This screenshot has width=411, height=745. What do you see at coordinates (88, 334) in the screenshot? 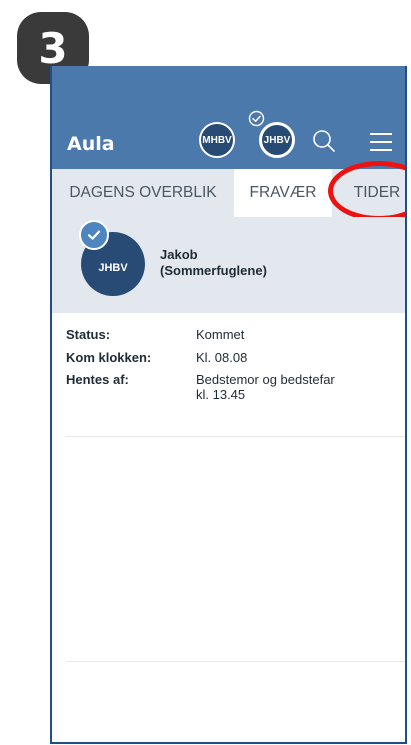
I see `detail-label: Status:` at bounding box center [88, 334].